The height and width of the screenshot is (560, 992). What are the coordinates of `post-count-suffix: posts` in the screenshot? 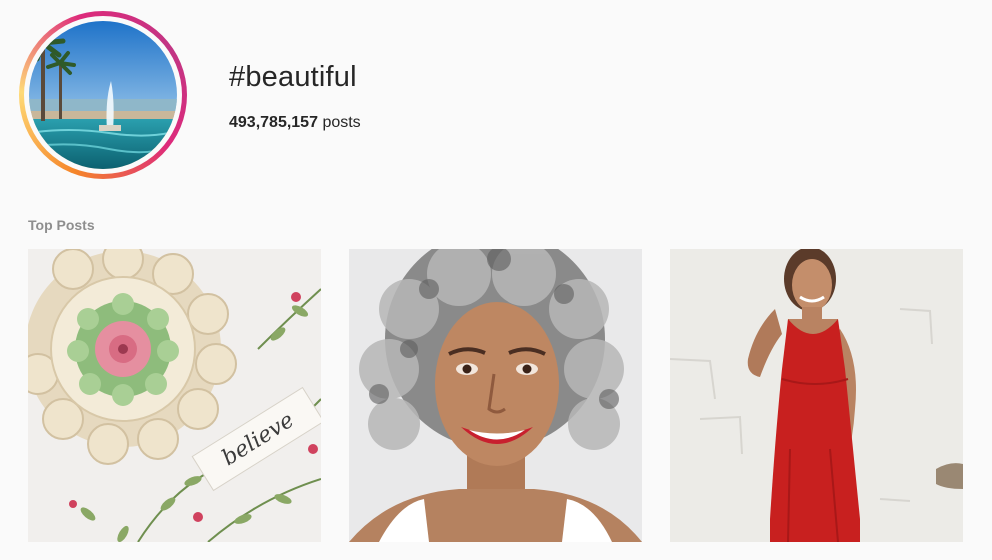 It's located at (341, 122).